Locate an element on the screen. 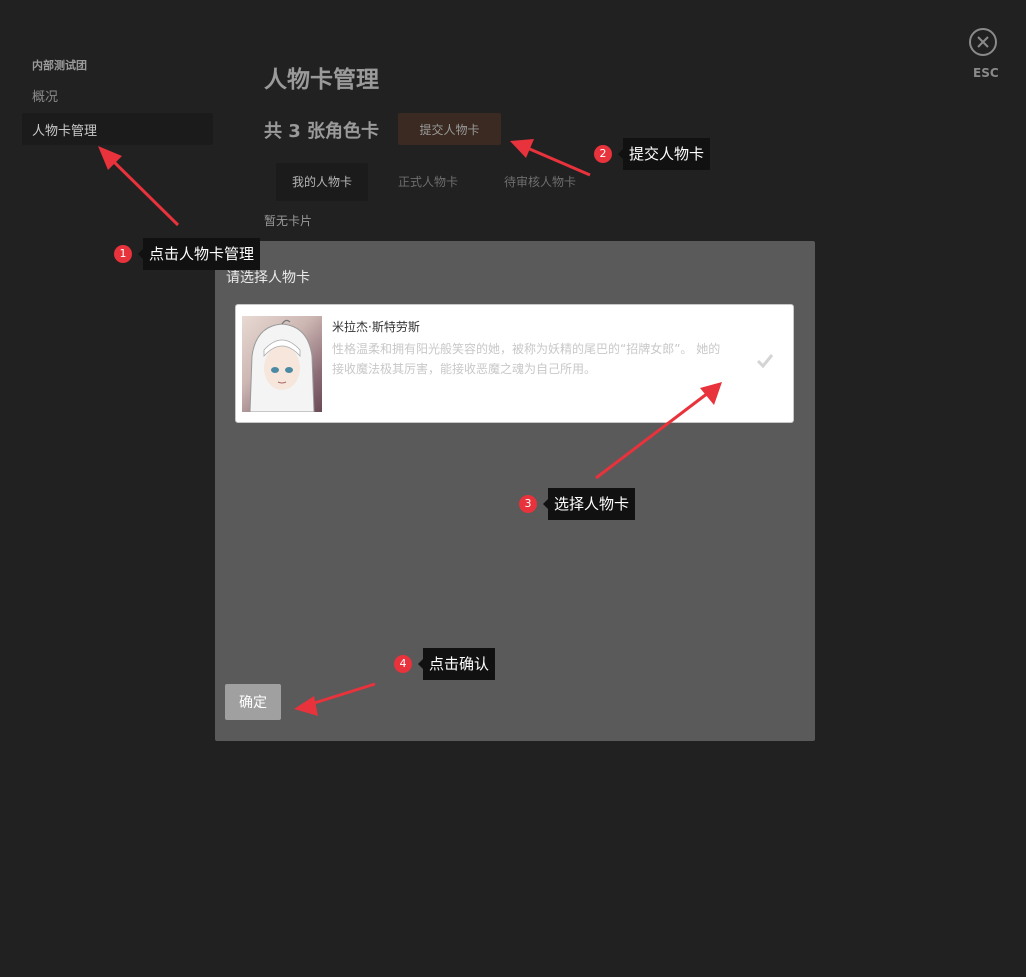 This screenshot has width=1026, height=977. annotation-badge-3: 3 is located at coordinates (528, 504).